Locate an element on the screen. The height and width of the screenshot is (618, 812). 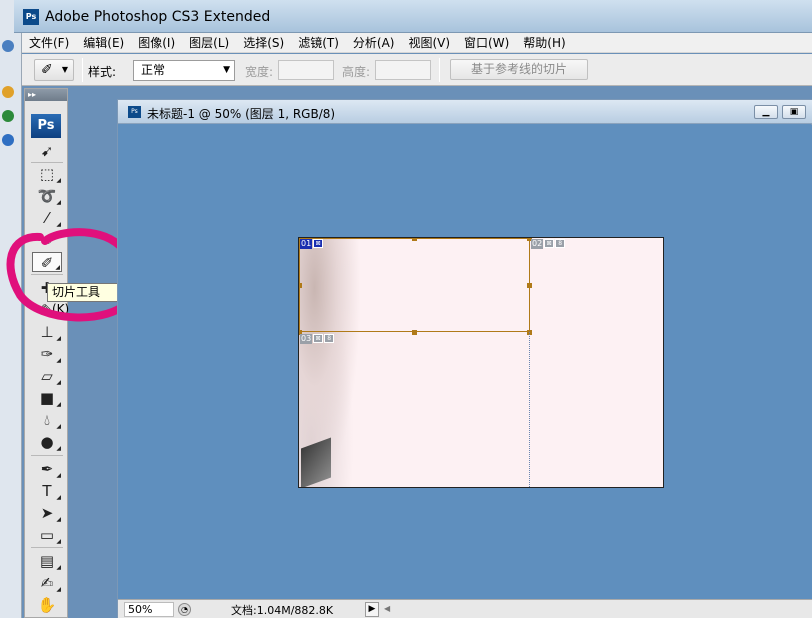
type-tool: T ◢ is located at coordinates (47, 491).